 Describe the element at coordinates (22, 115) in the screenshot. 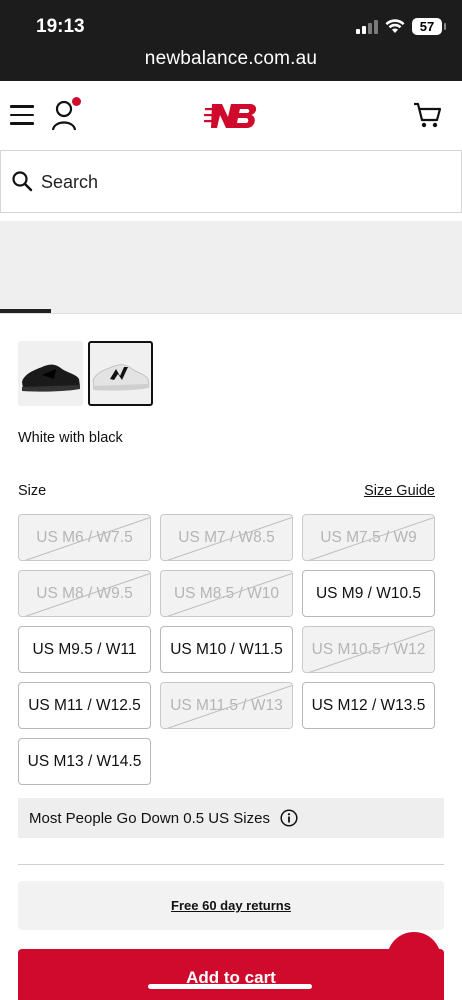

I see `menu-icon` at that location.